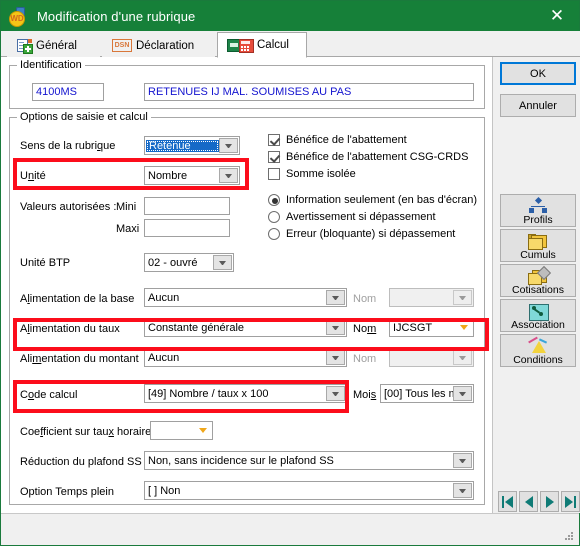 The width and height of the screenshot is (580, 546). I want to click on cotisations-icon, so click(539, 275).